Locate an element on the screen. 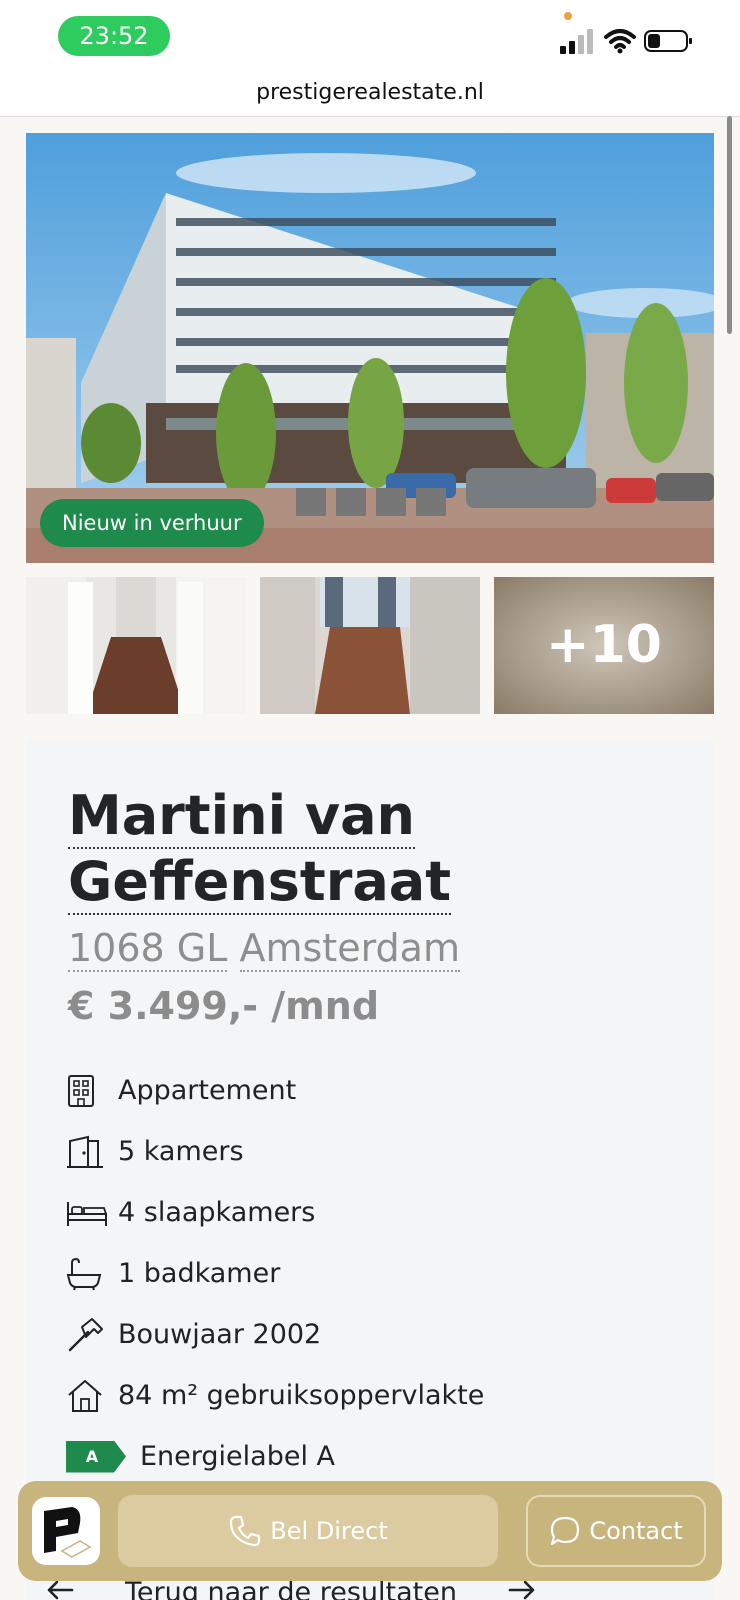 Image resolution: width=740 pixels, height=1600 pixels. wifi-icon is located at coordinates (620, 41).